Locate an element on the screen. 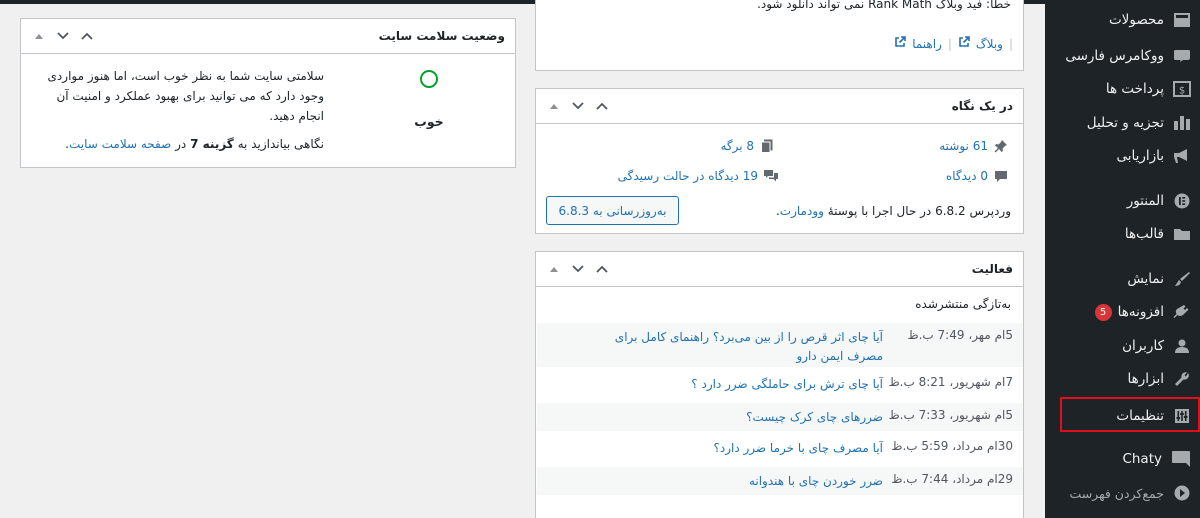  sidebar-item-products: محصولات is located at coordinates (1122, 20).